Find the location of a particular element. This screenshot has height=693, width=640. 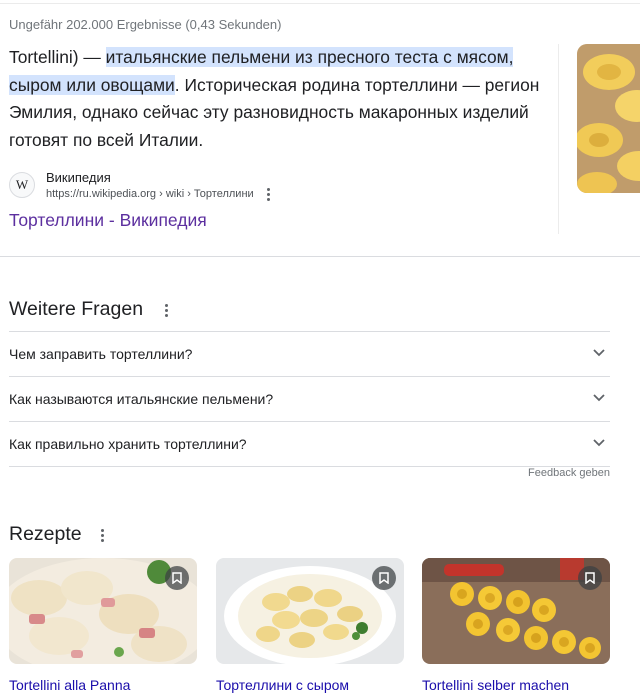

section-divider is located at coordinates (320, 256).